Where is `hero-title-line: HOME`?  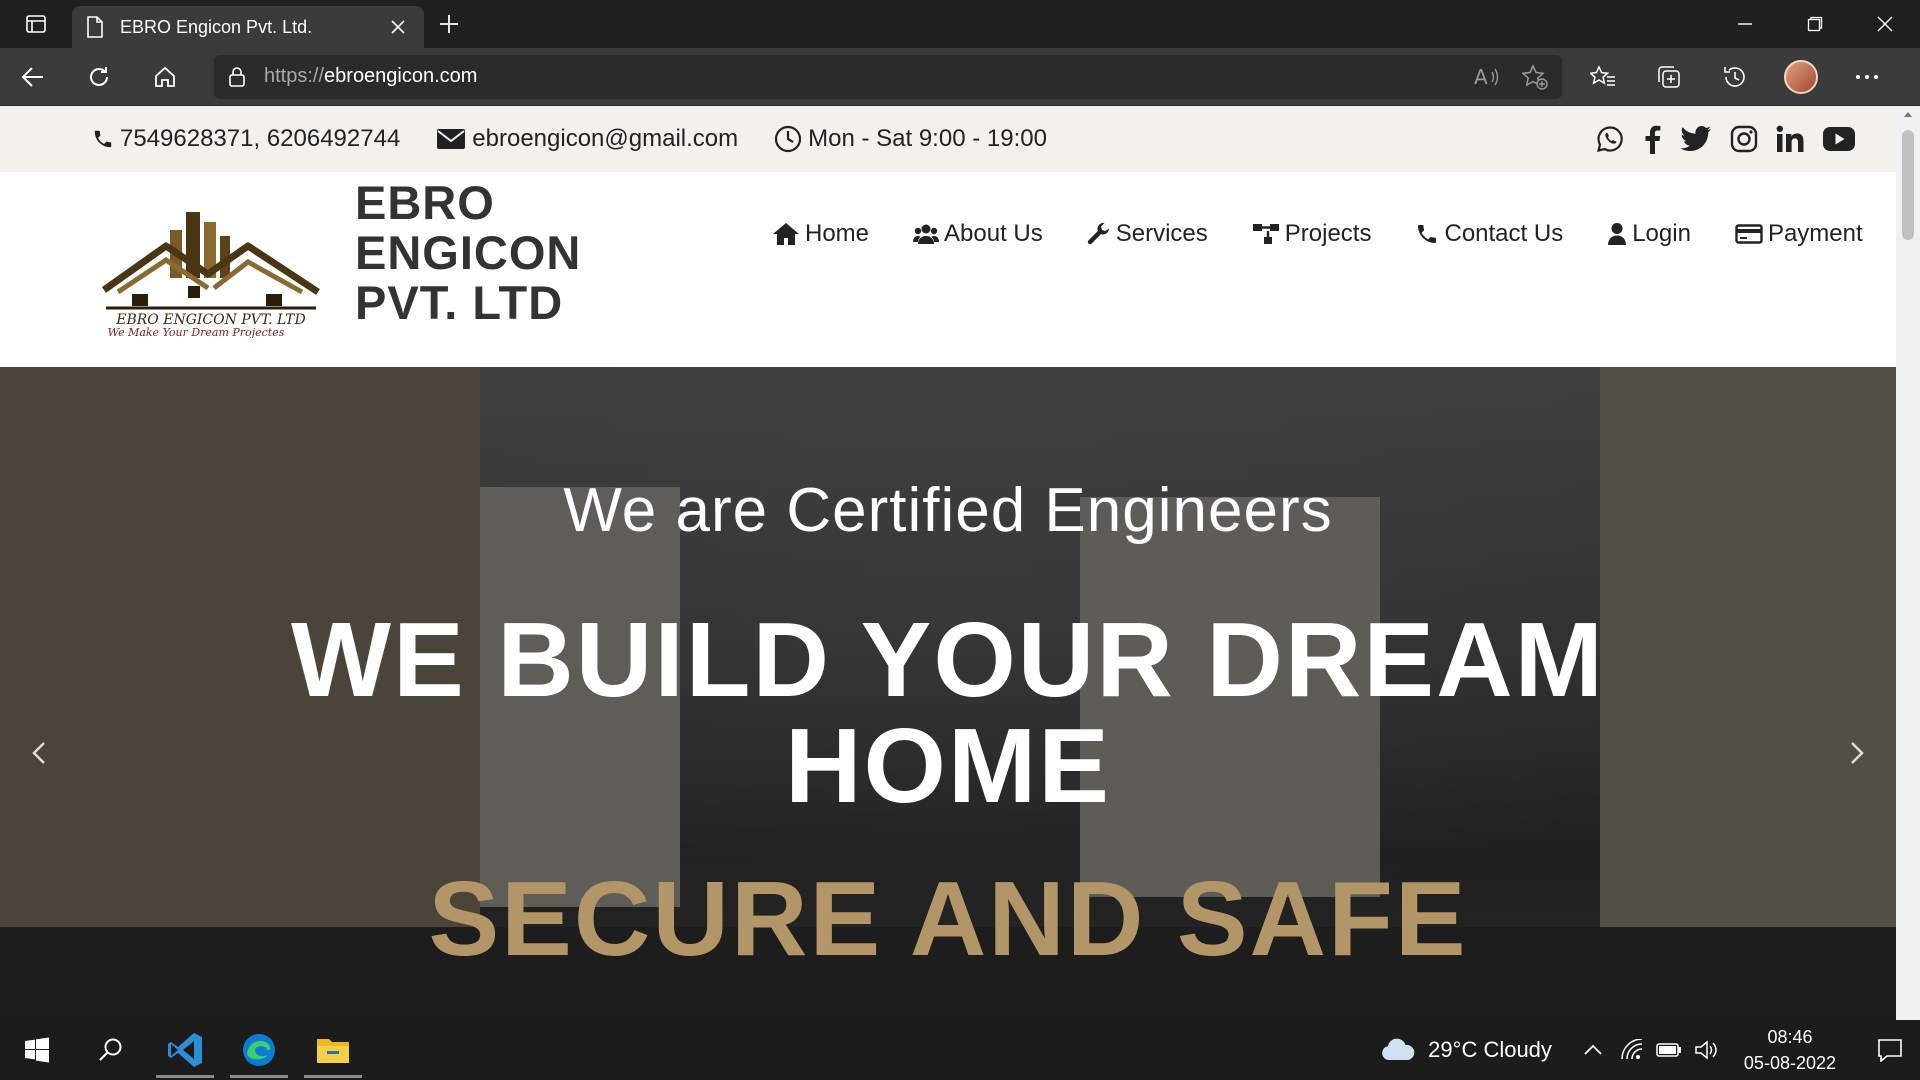
hero-title-line: HOME is located at coordinates (948, 766).